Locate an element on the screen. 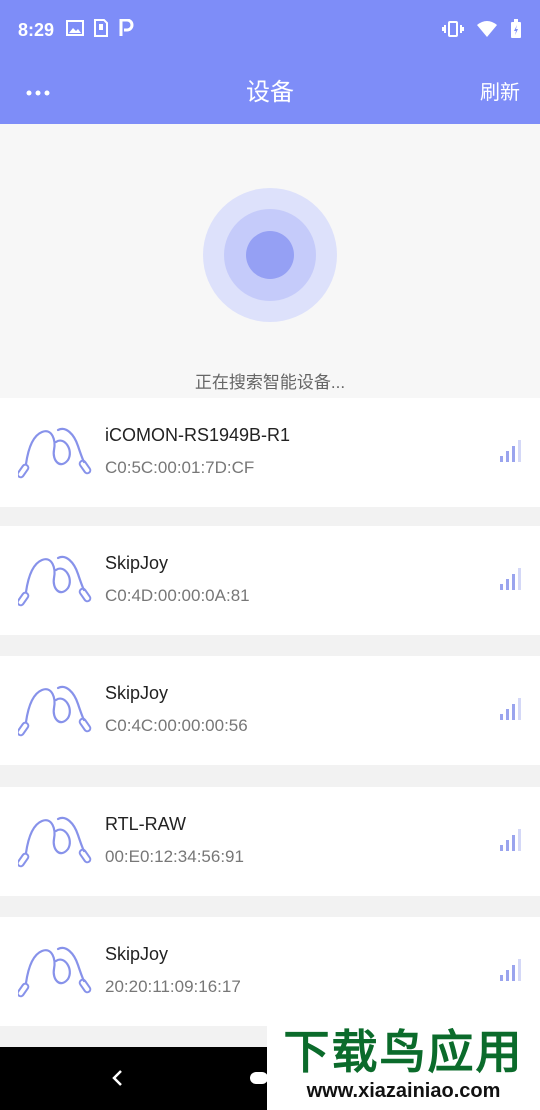  device-list-item: iCOMON-RS1949B-R1 C0:5C:00:01:7D:CF is located at coordinates (270, 452).